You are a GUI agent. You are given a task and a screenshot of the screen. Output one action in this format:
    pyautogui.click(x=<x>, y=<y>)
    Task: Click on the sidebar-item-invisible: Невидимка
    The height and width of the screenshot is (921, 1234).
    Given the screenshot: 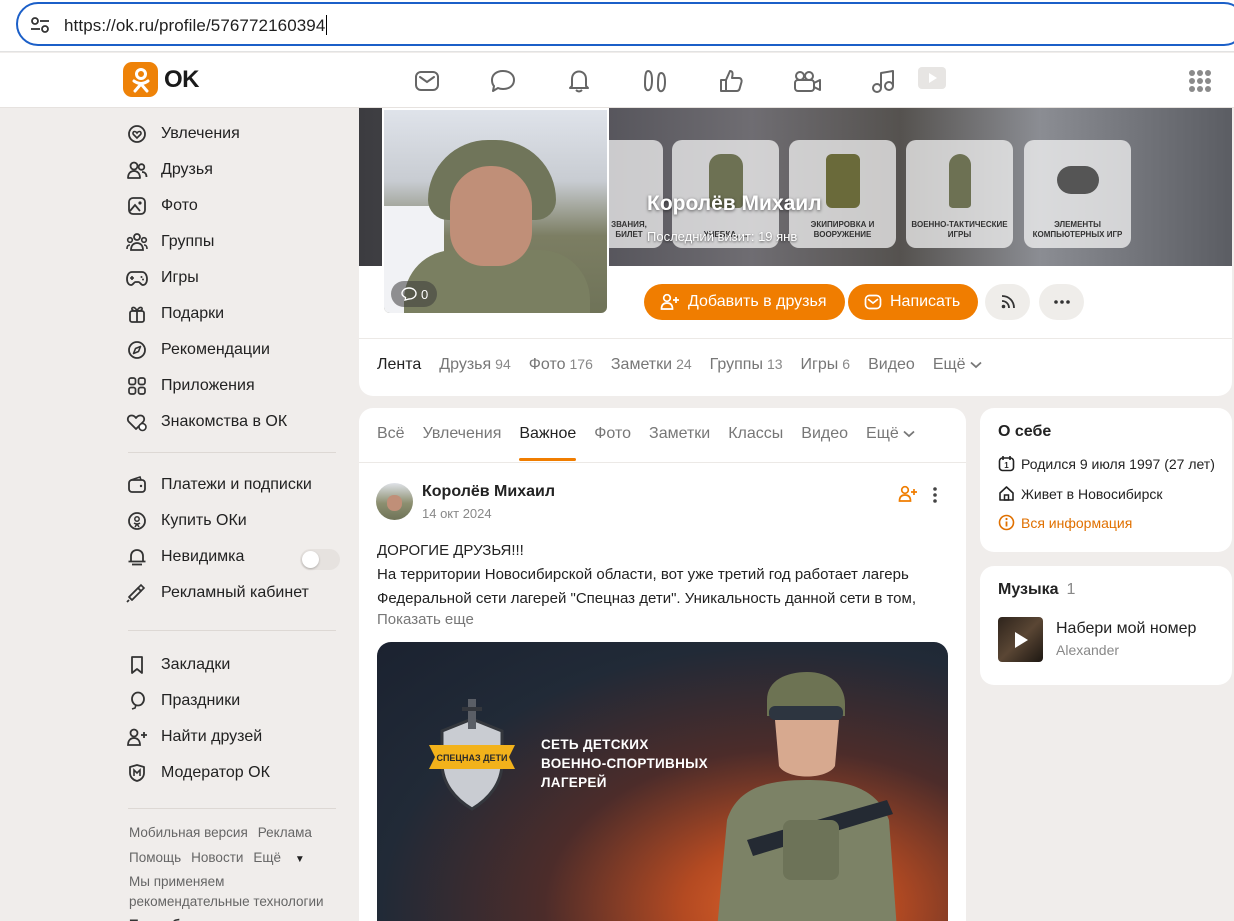 What is the action you would take?
    pyautogui.click(x=185, y=557)
    